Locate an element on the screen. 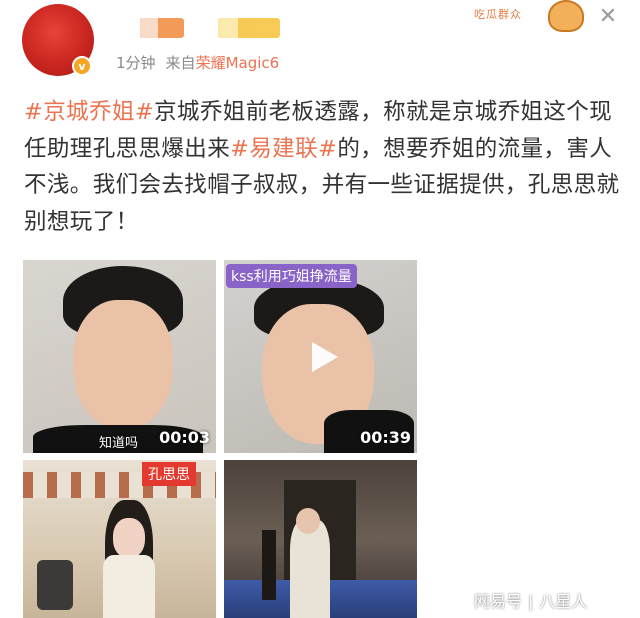 This screenshot has width=640, height=618. username-redacted is located at coordinates (162, 28).